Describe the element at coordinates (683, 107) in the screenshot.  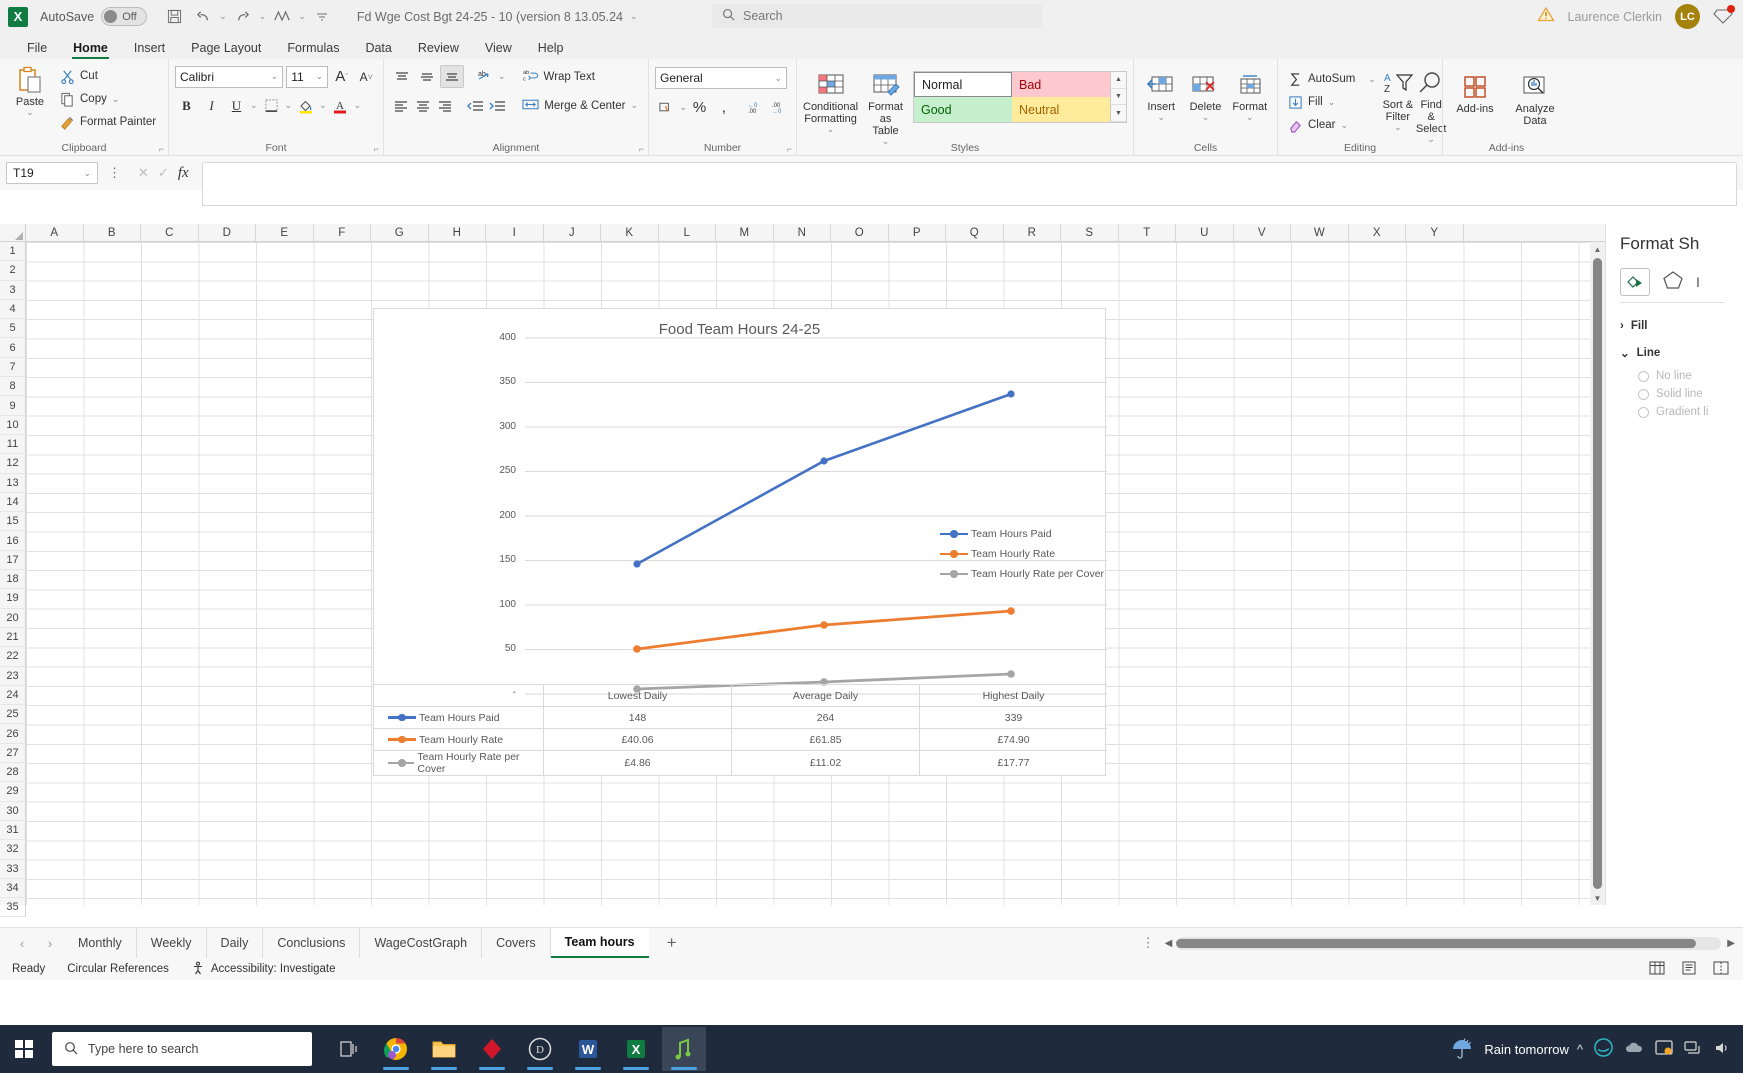
I see `accounting-dropdown-icon: ⌄` at that location.